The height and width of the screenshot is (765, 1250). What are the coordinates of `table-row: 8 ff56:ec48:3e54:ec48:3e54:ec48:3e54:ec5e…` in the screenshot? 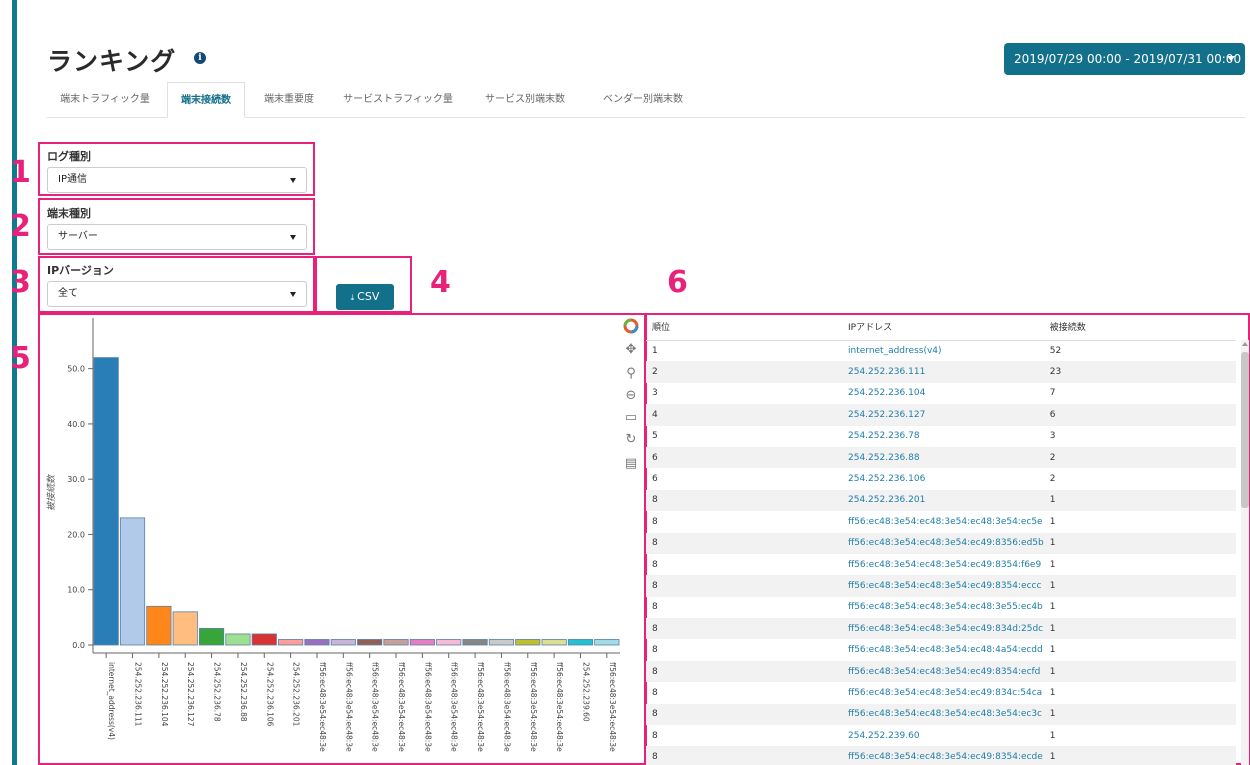 It's located at (941, 521).